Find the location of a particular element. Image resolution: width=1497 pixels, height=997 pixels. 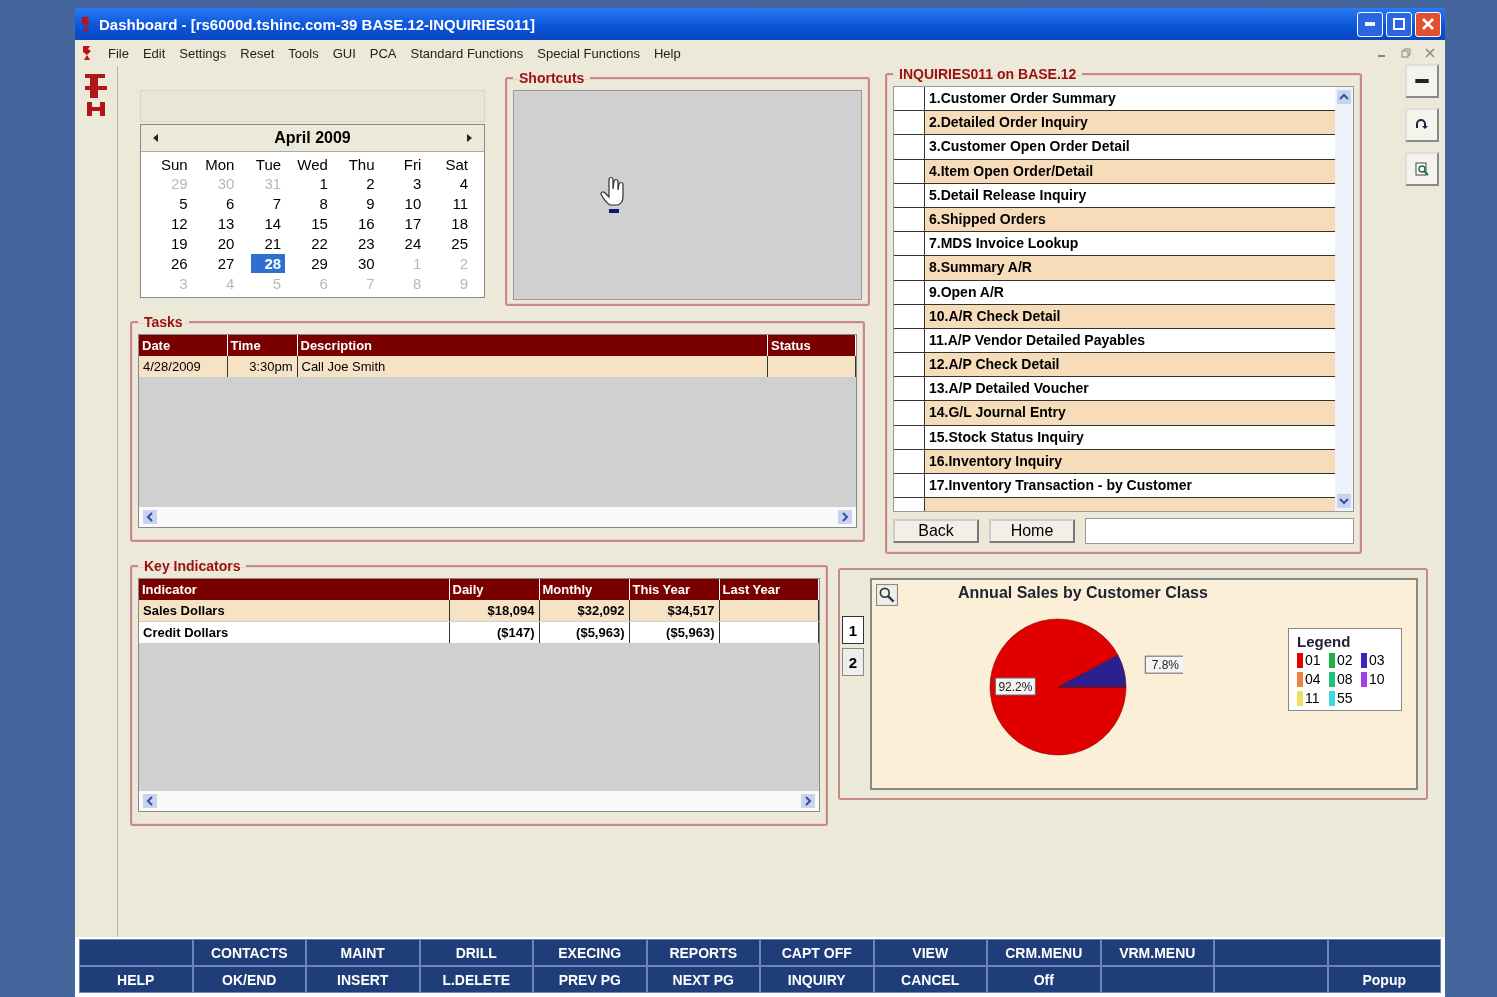

inquiry-item: 7.MDS Invoice Lookup is located at coordinates (1004, 244).